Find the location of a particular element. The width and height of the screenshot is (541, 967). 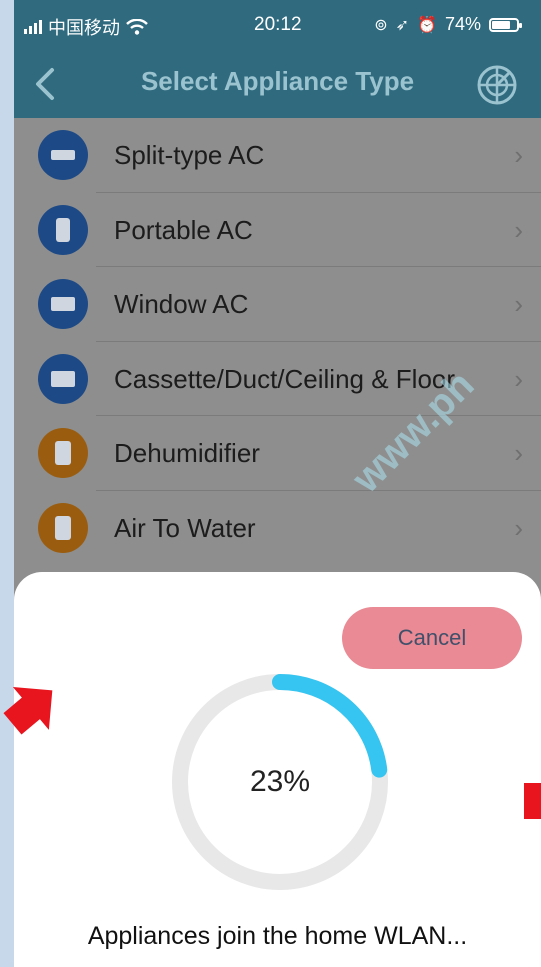

appliance-label: Portable AC is located at coordinates (183, 229).